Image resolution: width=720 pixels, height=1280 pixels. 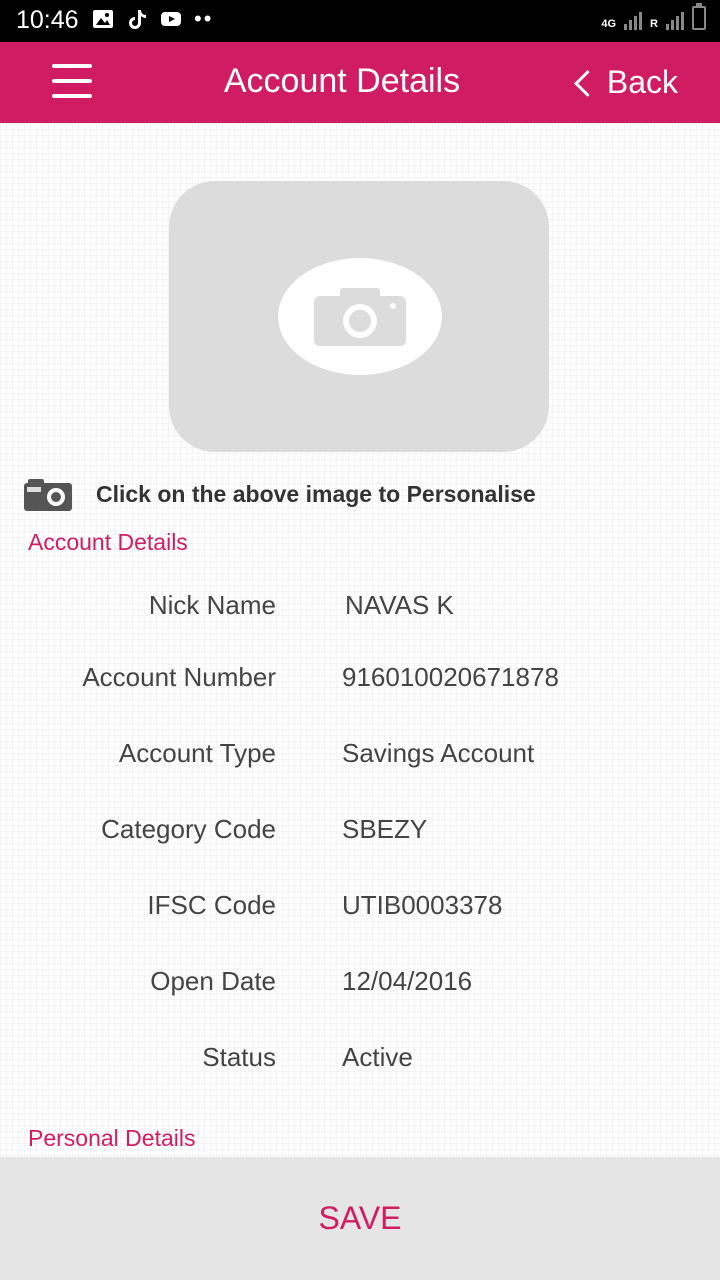 What do you see at coordinates (188, 829) in the screenshot?
I see `detail-label: Category Code` at bounding box center [188, 829].